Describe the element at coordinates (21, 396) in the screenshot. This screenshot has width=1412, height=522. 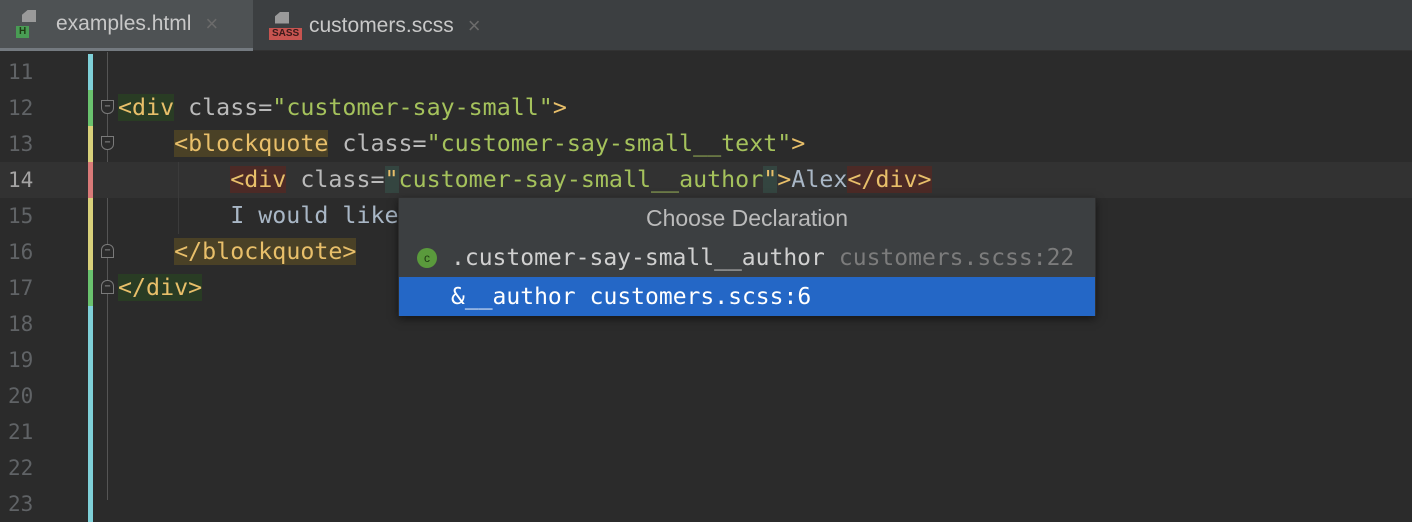
I see `line-number: 20` at that location.